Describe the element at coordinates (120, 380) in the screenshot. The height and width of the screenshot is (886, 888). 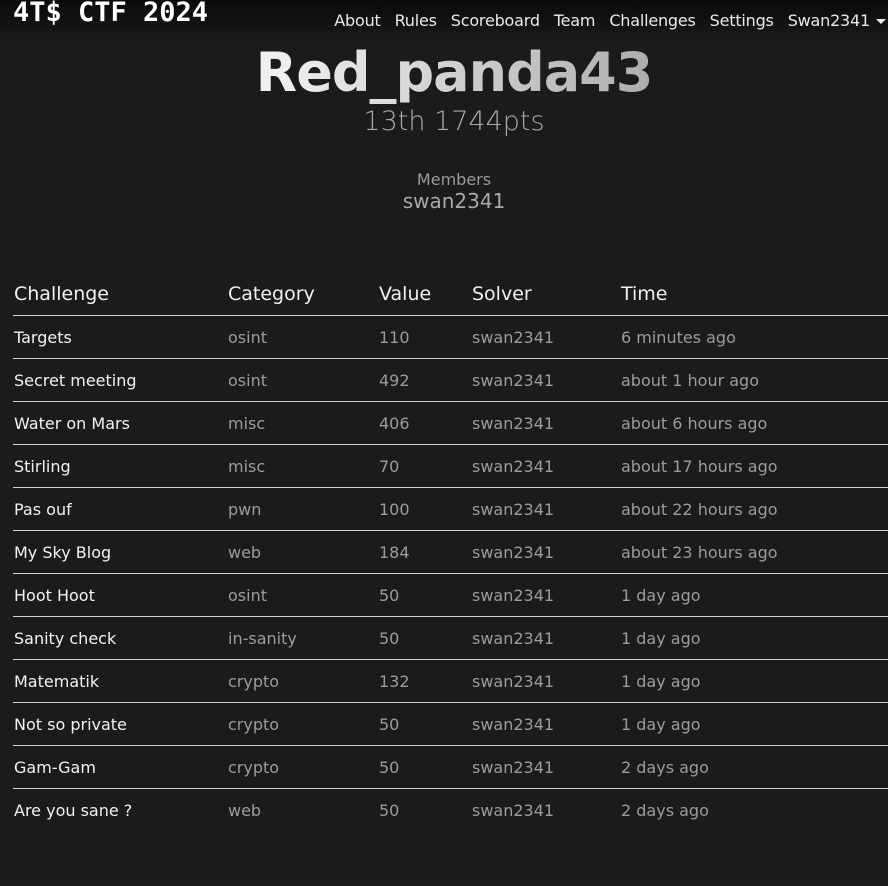
I see `challenge-link: Secret meeting` at that location.